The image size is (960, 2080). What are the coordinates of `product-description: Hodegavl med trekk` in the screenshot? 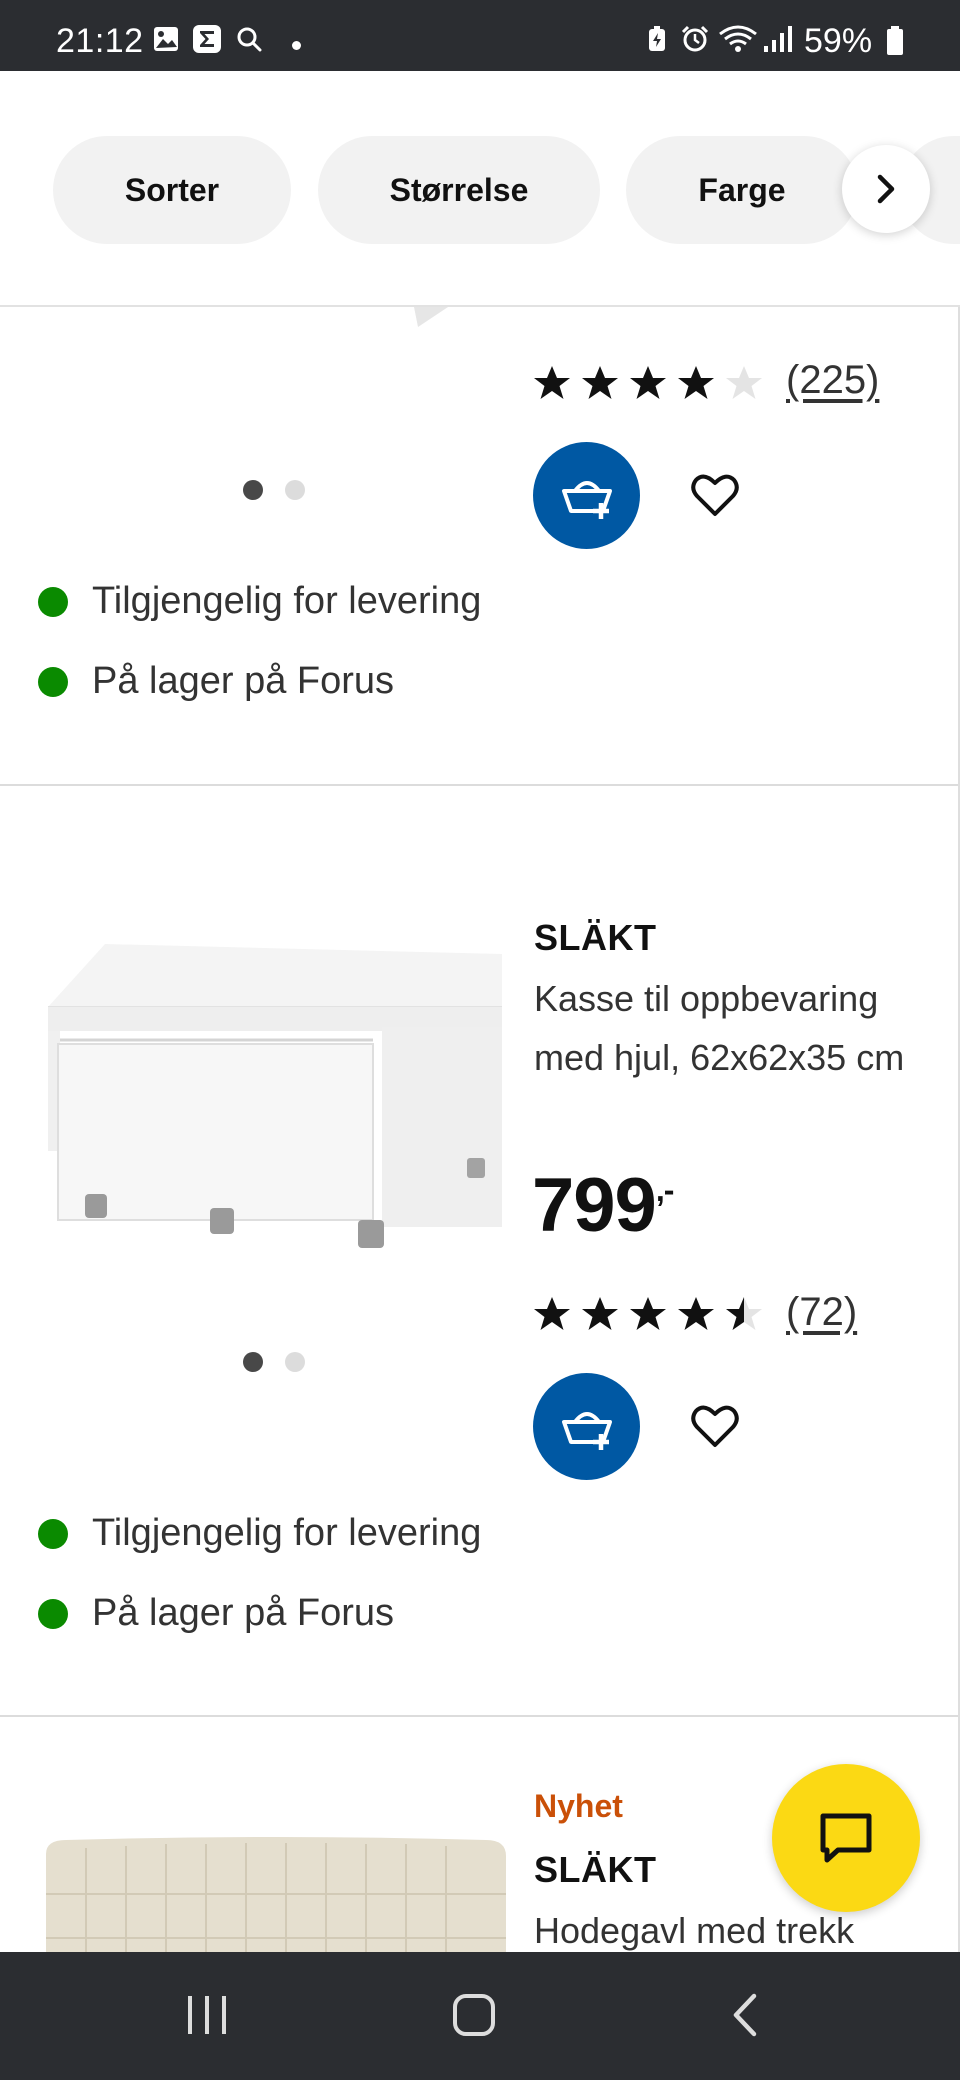 It's located at (734, 1926).